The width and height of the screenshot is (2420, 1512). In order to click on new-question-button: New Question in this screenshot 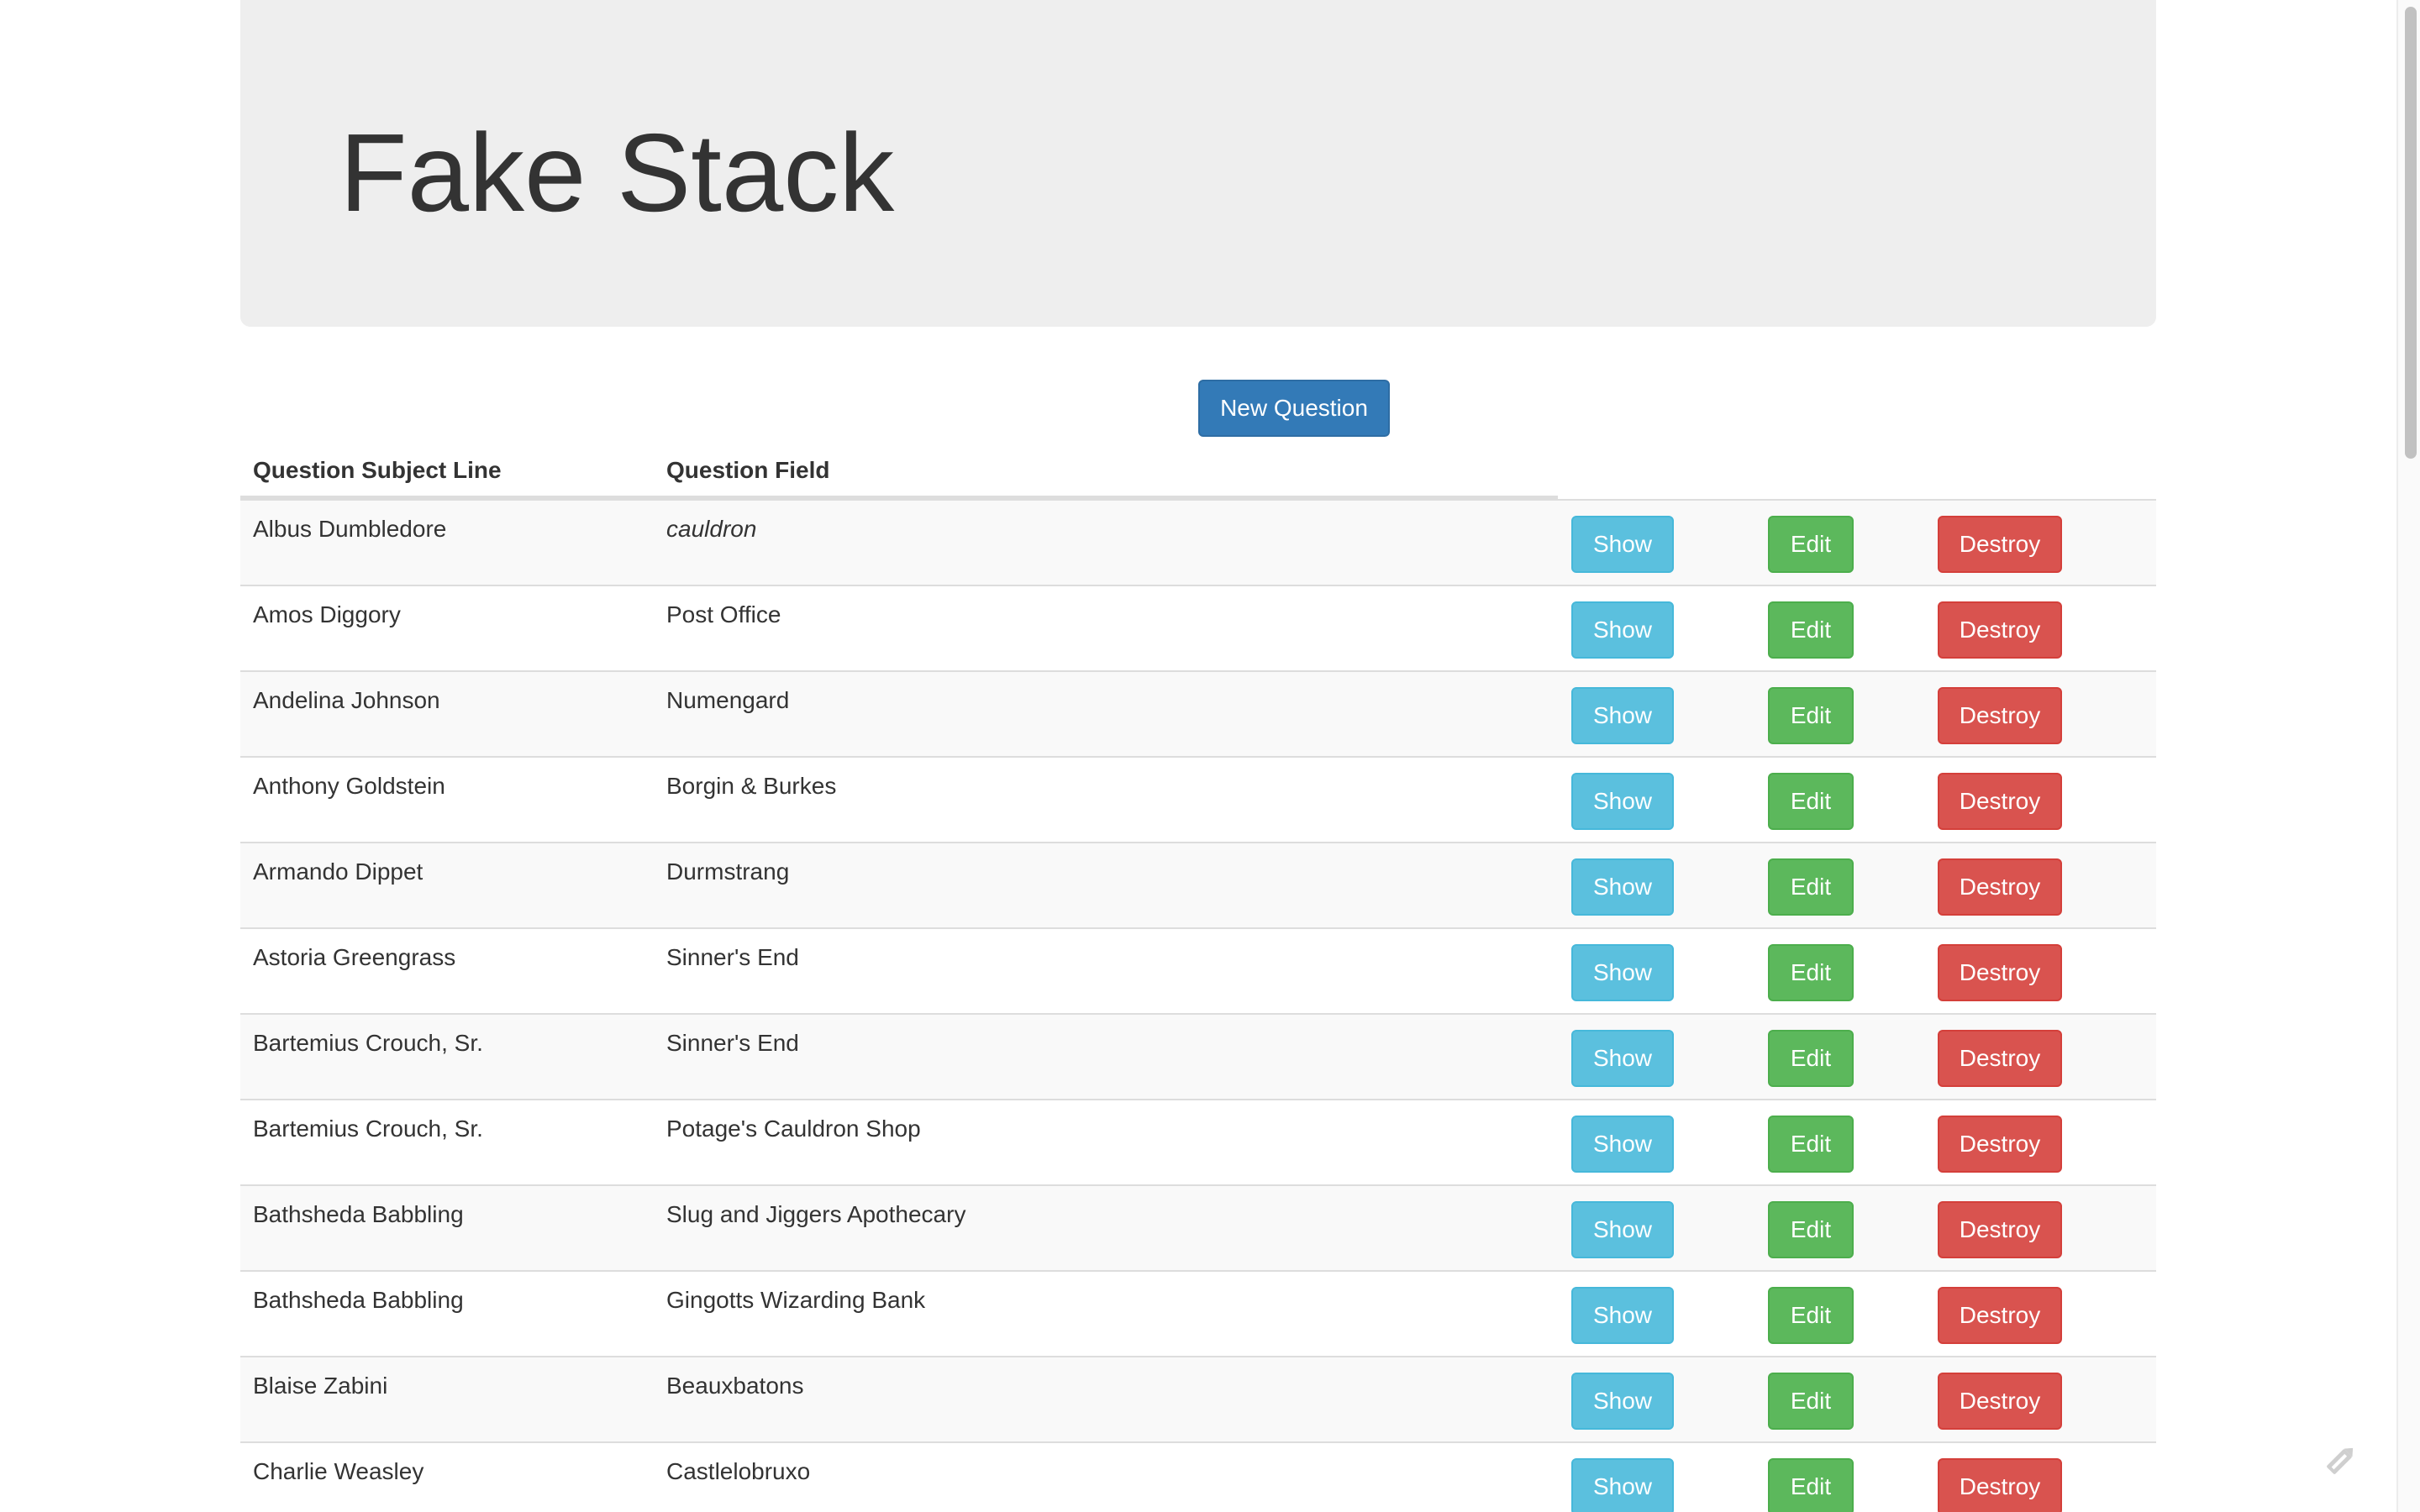, I will do `click(1294, 408)`.